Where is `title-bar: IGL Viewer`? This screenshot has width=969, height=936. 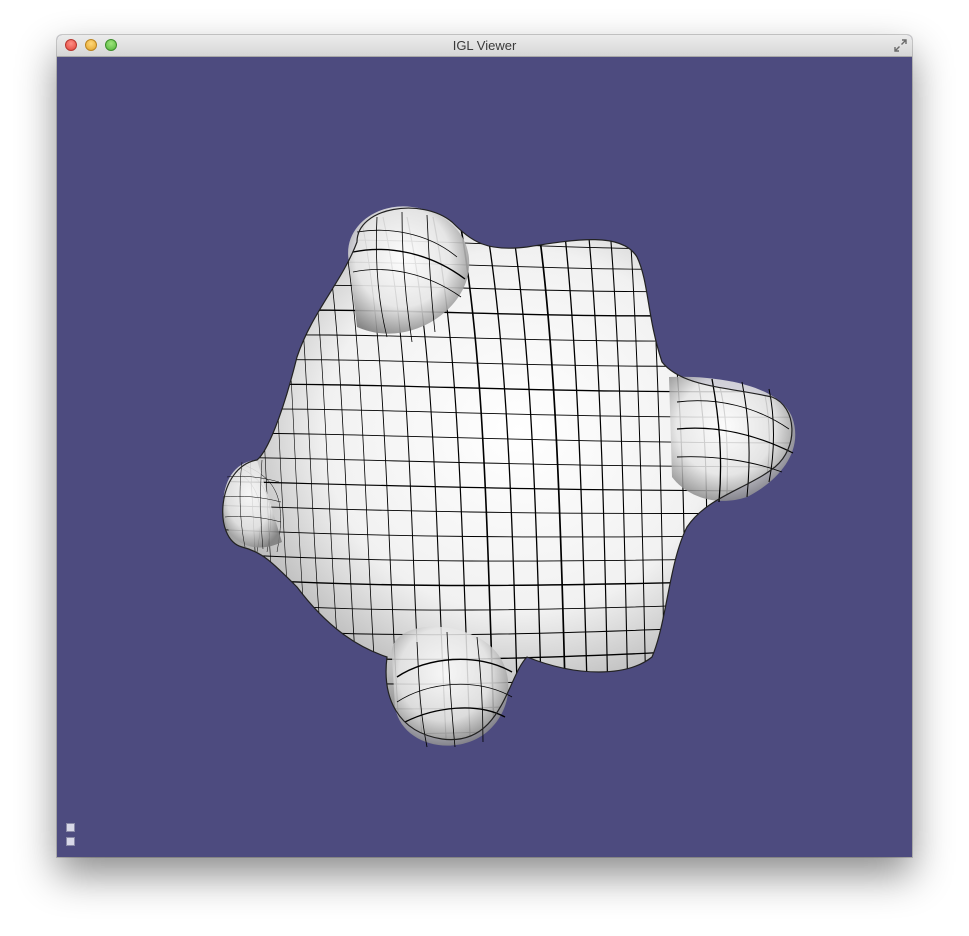 title-bar: IGL Viewer is located at coordinates (484, 46).